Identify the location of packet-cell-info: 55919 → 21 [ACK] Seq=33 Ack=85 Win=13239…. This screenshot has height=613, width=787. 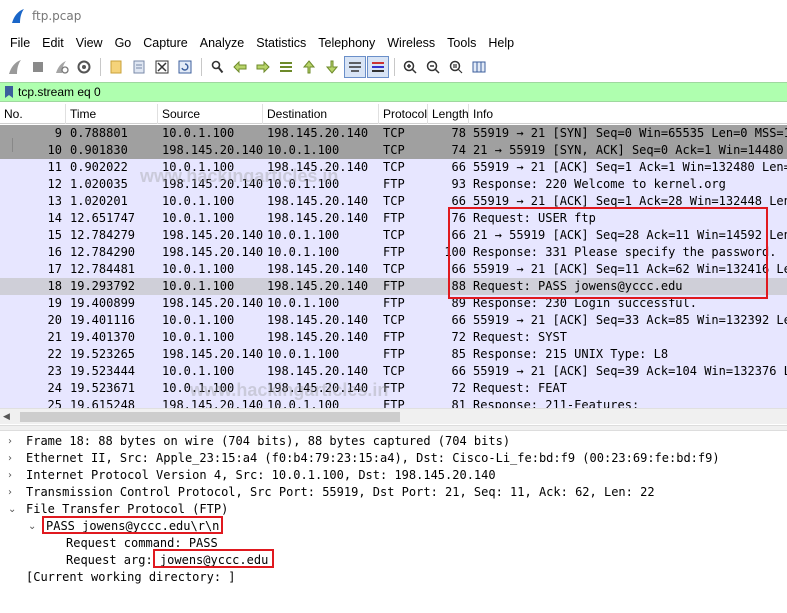
(630, 320).